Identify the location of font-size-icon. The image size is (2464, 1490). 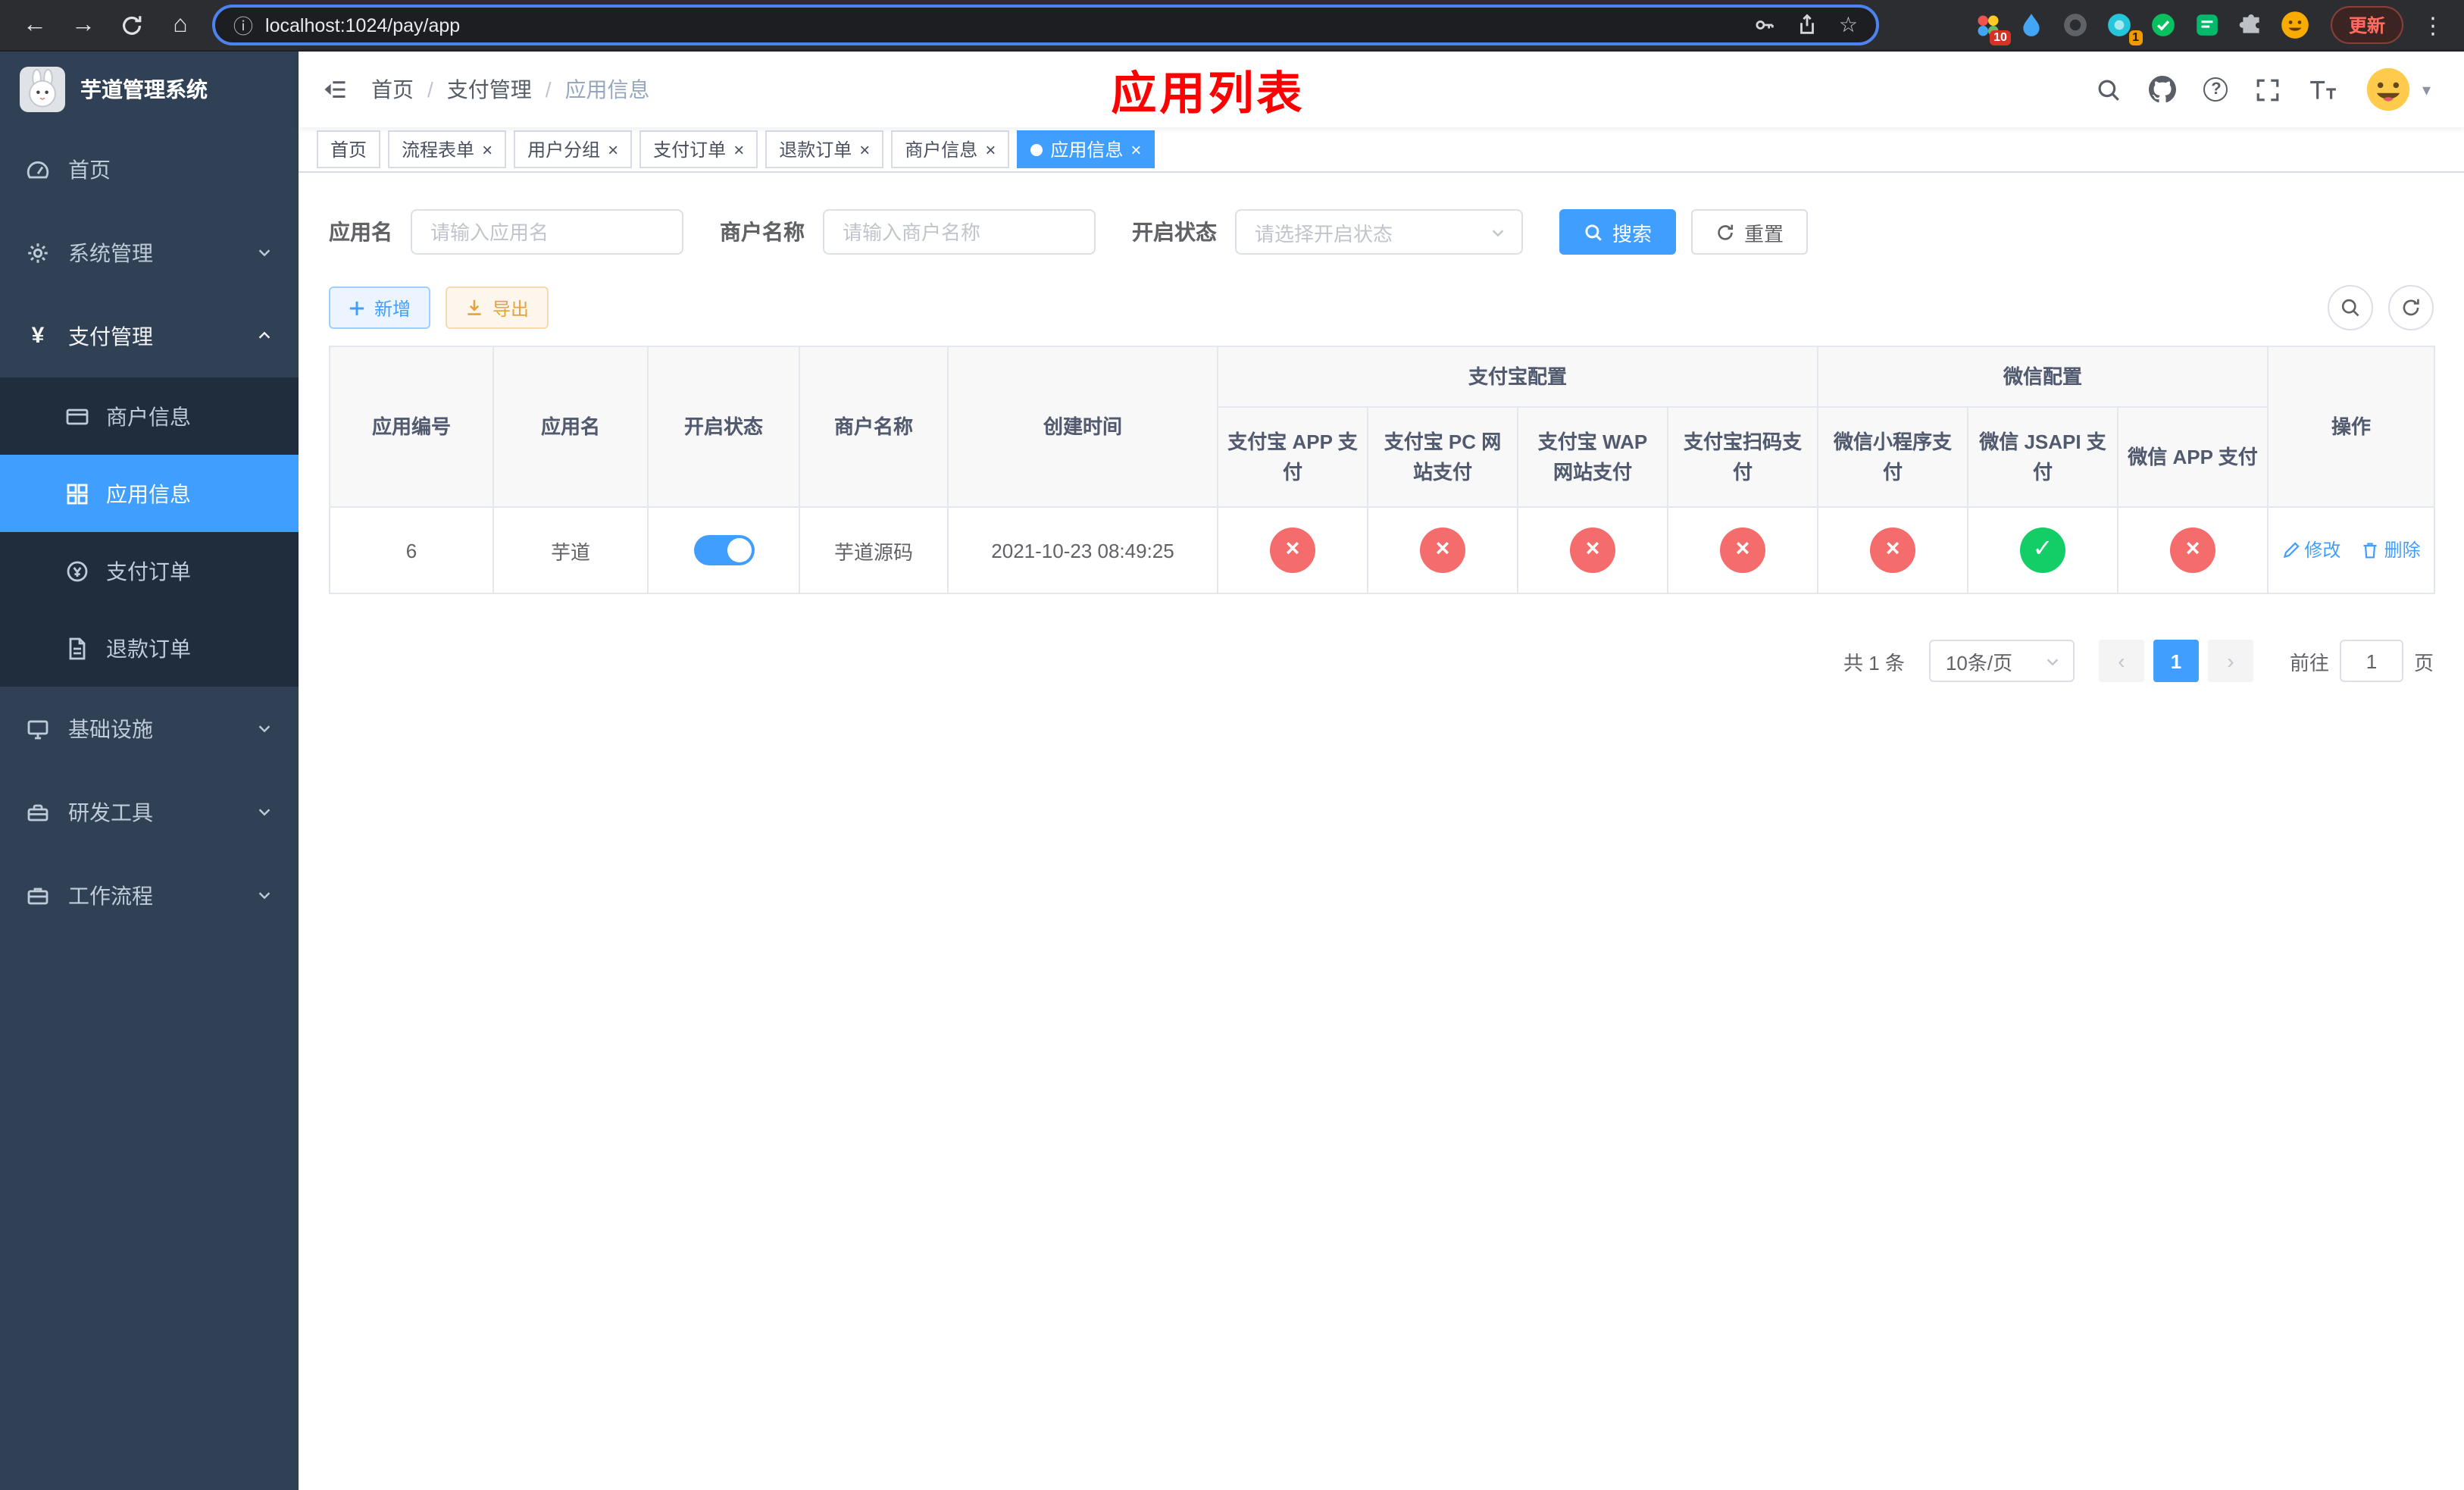
(2324, 89).